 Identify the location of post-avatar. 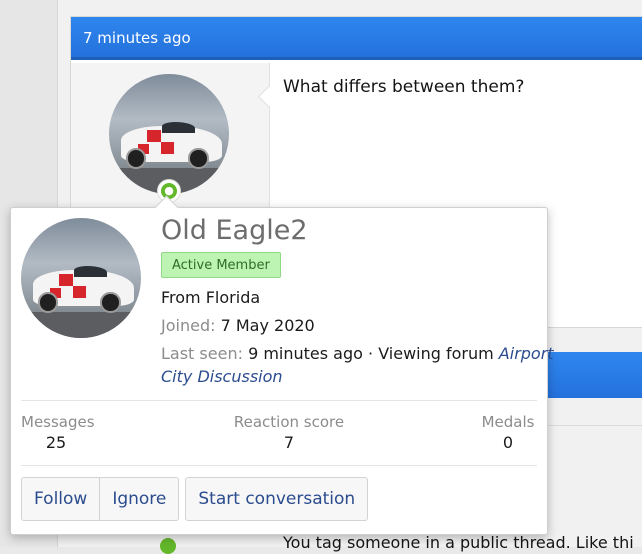
(169, 134).